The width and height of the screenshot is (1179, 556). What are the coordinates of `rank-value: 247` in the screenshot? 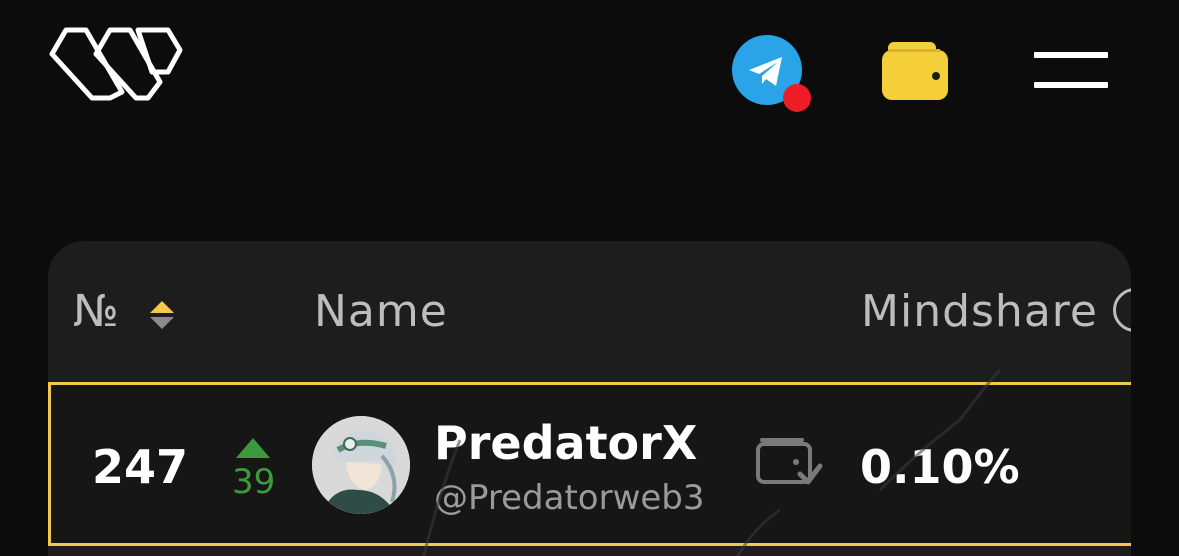 It's located at (140, 467).